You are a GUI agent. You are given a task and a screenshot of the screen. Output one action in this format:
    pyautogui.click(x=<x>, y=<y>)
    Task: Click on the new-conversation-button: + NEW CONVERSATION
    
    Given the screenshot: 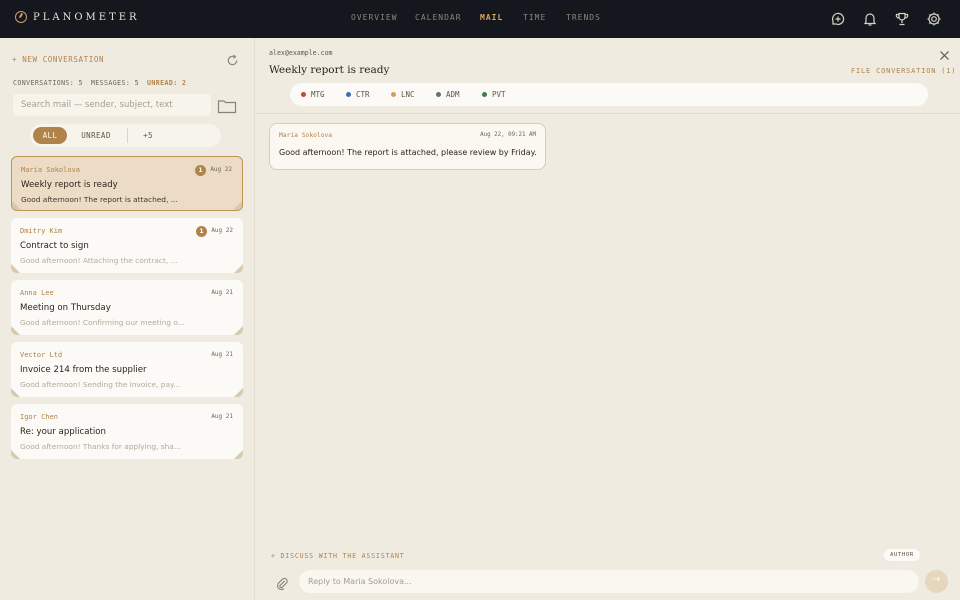 What is the action you would take?
    pyautogui.click(x=58, y=59)
    